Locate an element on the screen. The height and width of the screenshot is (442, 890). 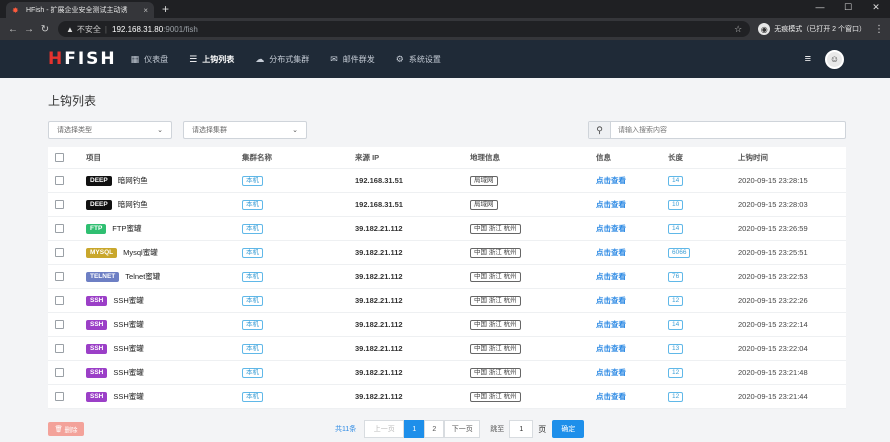
search-box: ⚲ is located at coordinates (717, 130).